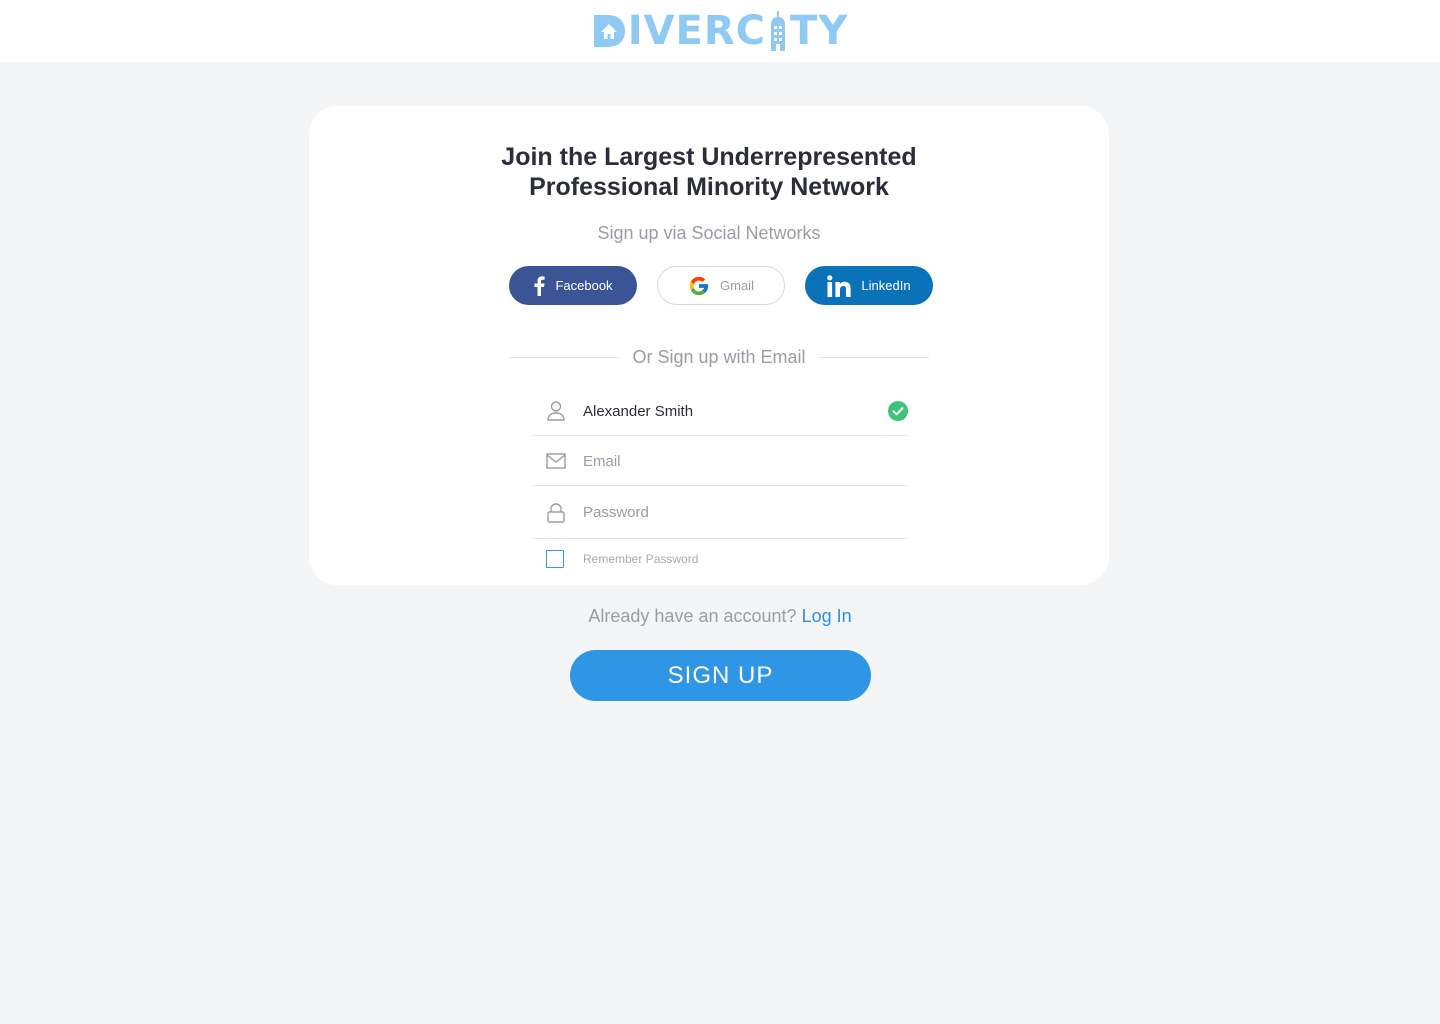  What do you see at coordinates (697, 31) in the screenshot?
I see `logo-text-start: IVERC` at bounding box center [697, 31].